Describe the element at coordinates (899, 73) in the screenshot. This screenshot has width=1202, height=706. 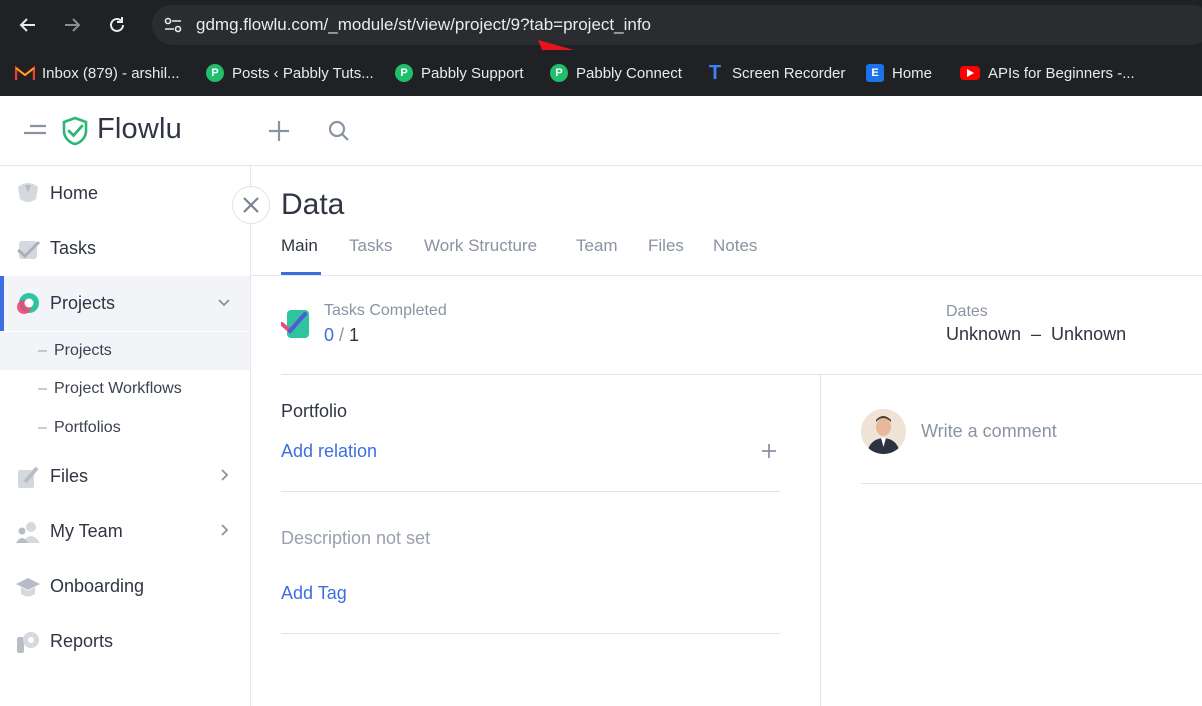
I see `bookmark-home: E Home` at that location.